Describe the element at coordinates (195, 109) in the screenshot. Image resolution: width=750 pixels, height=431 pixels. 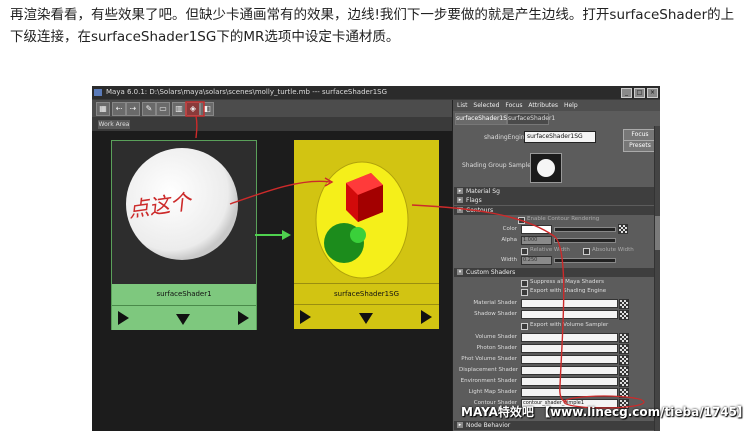
I see `highlight-box` at that location.